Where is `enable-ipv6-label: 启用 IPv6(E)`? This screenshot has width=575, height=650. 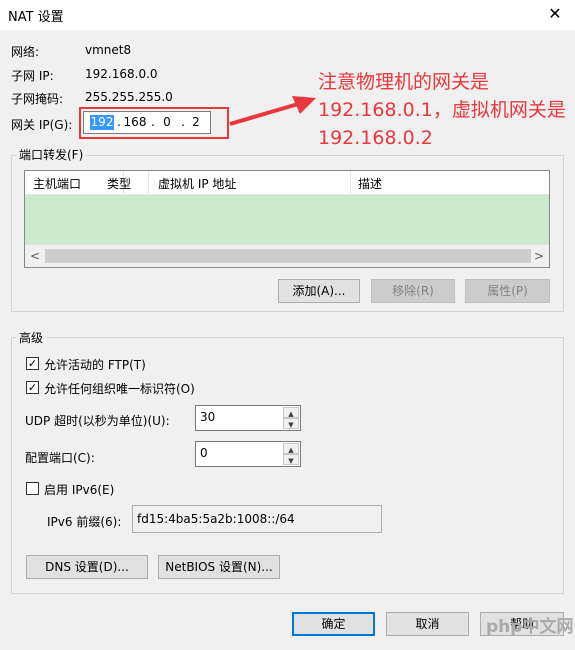
enable-ipv6-label: 启用 IPv6(E) is located at coordinates (79, 489).